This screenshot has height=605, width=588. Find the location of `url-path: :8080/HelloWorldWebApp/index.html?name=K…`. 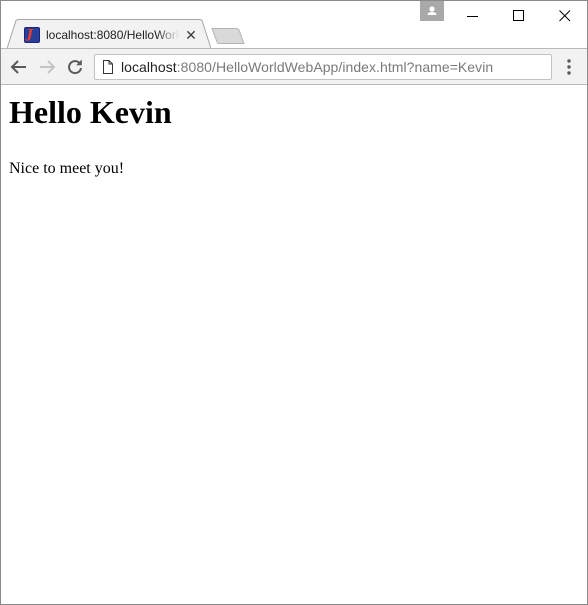

url-path: :8080/HelloWorldWebApp/index.html?name=K… is located at coordinates (335, 67).